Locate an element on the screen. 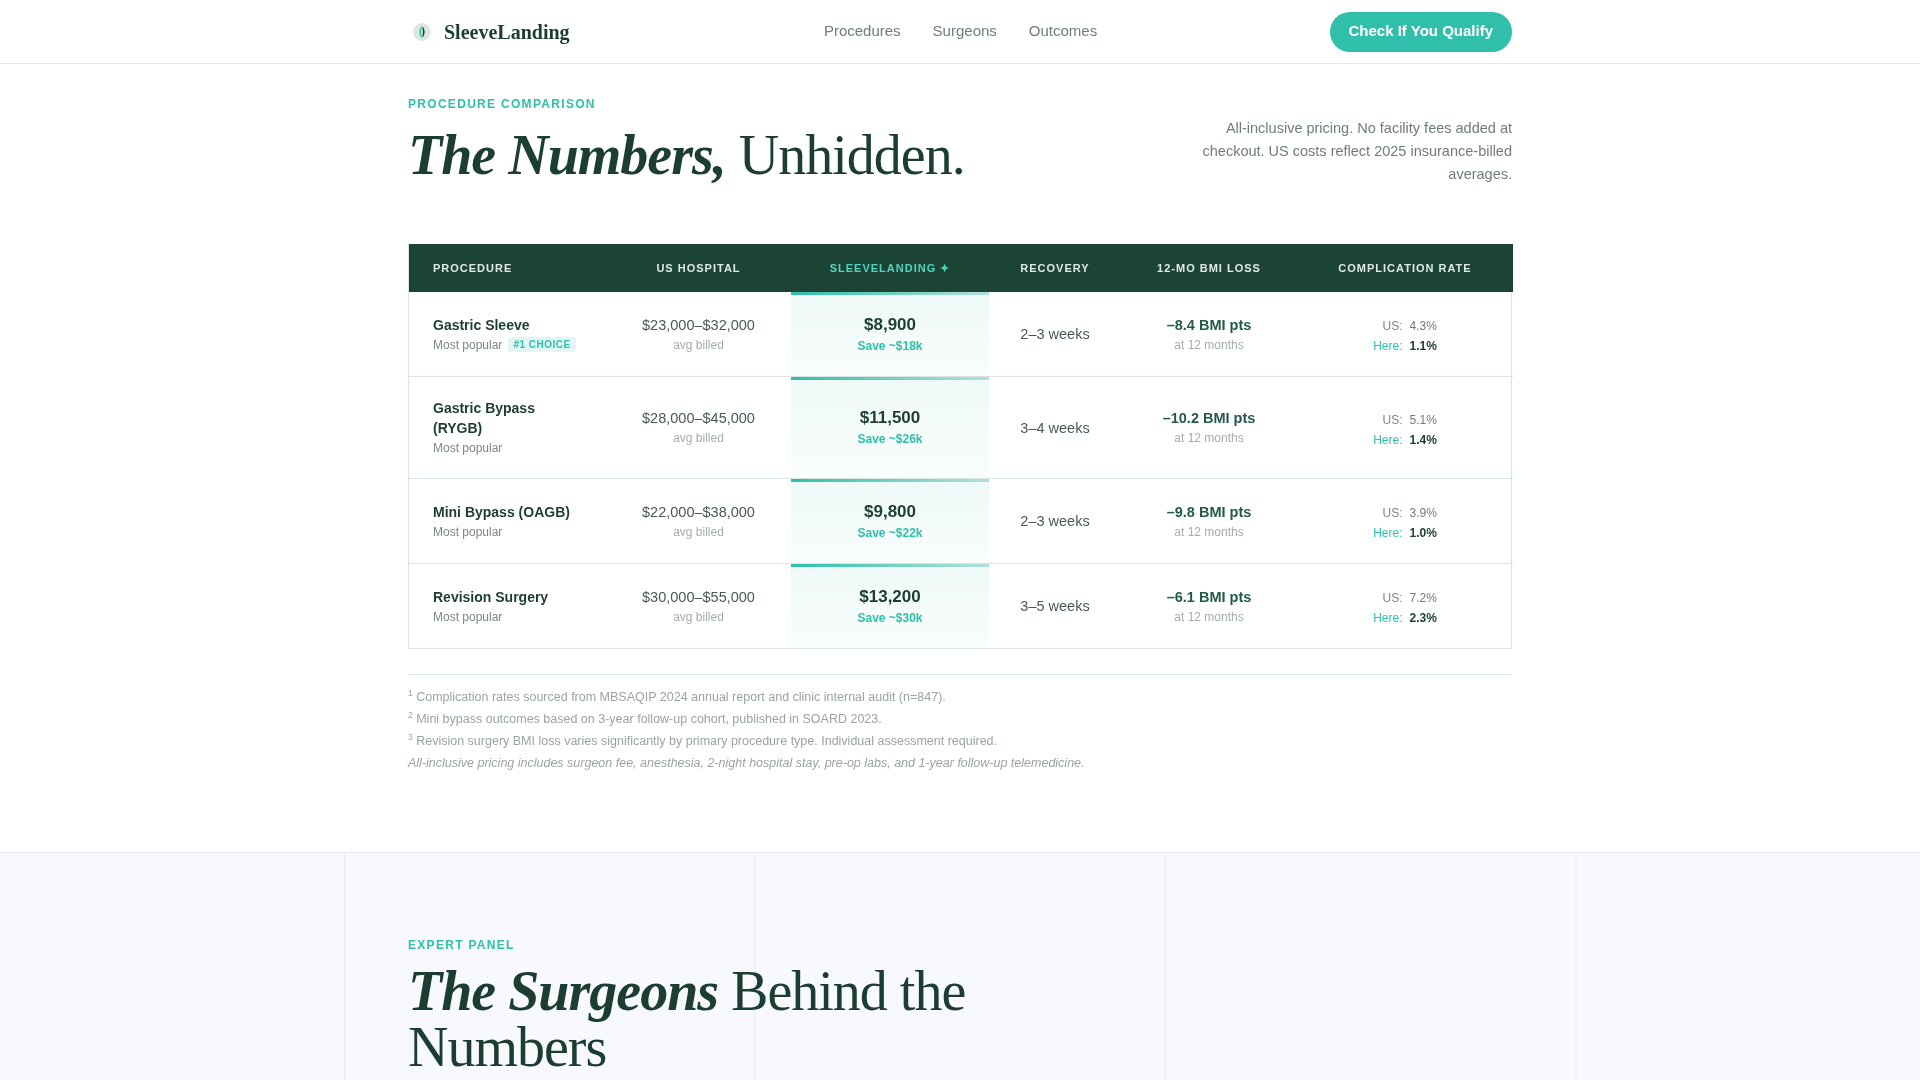  disclaimer-text: All-inclusive pricing includes surgeon fee, anesthesia, 2-night hospital stay, pre-op labs, and 1-year follow-up telemedicine. is located at coordinates (747, 763).